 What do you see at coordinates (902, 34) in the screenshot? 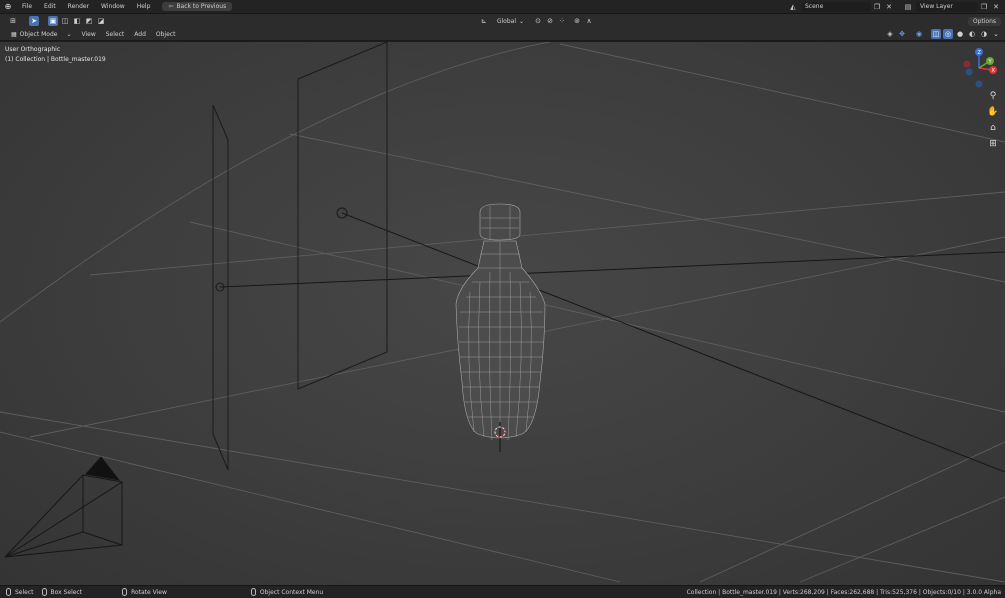
I see `gizmo-toggle-icon: ✥` at bounding box center [902, 34].